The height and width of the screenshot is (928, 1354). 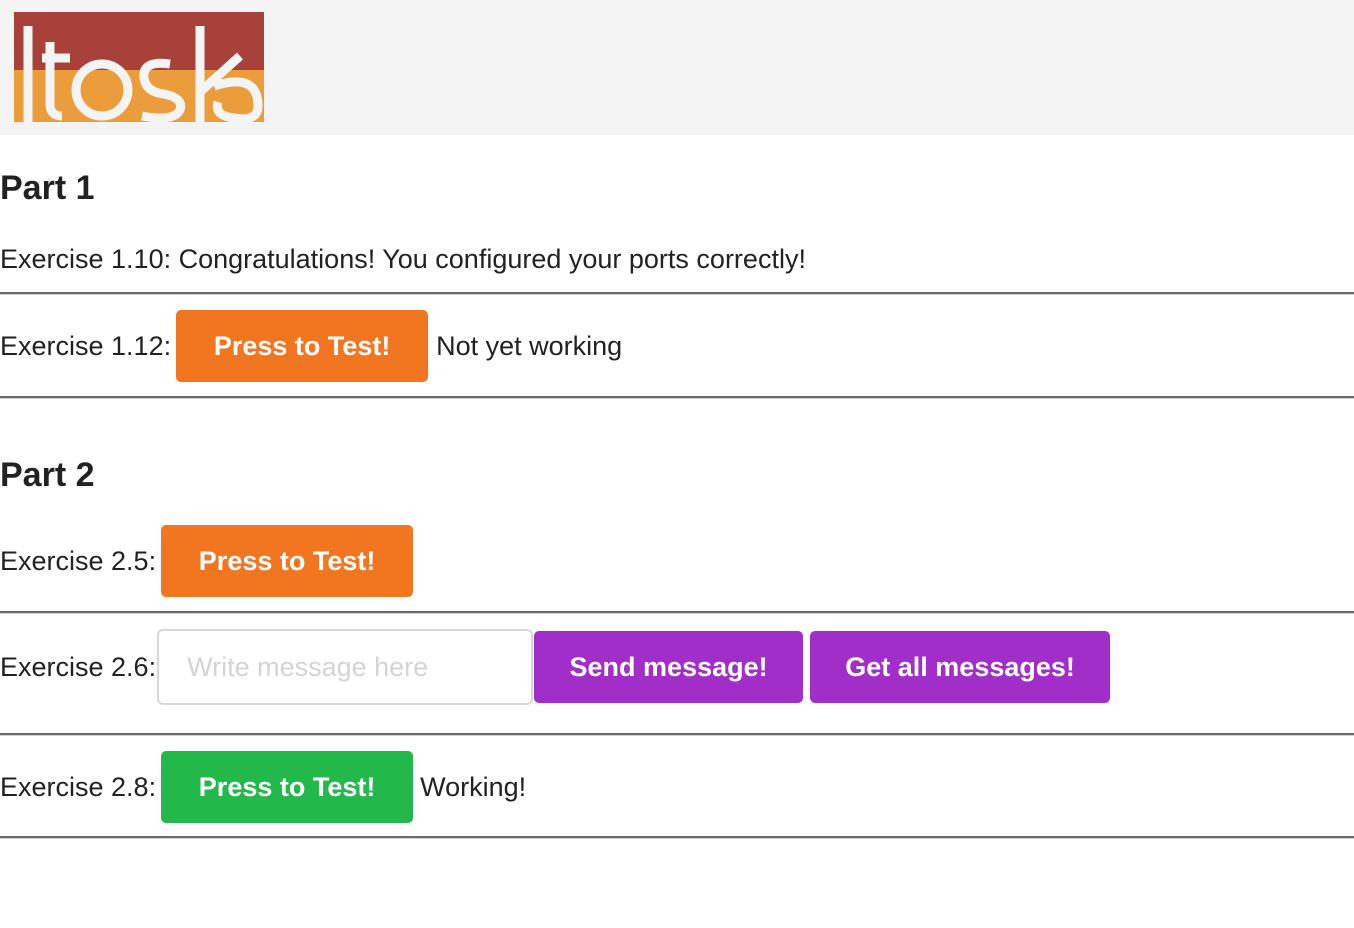 What do you see at coordinates (78, 786) in the screenshot?
I see `exercise-2-8-label: Exercise 2.8:` at bounding box center [78, 786].